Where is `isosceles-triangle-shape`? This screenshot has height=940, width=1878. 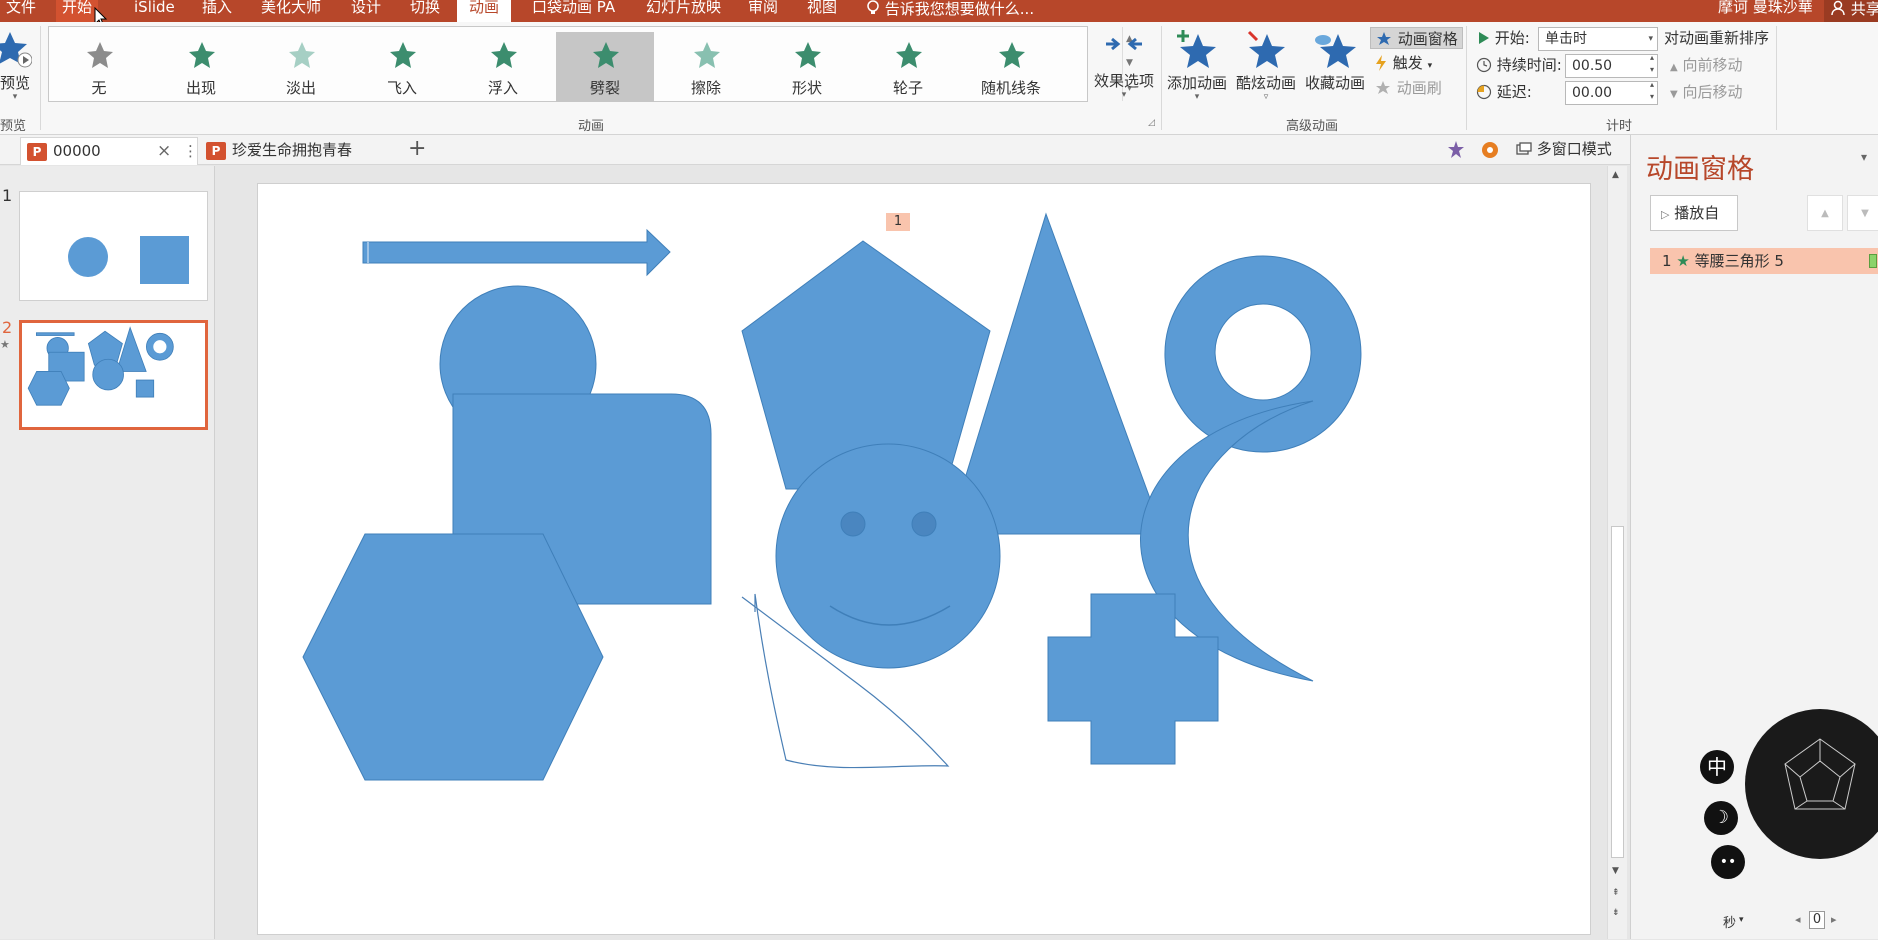 isosceles-triangle-shape is located at coordinates (1055, 373).